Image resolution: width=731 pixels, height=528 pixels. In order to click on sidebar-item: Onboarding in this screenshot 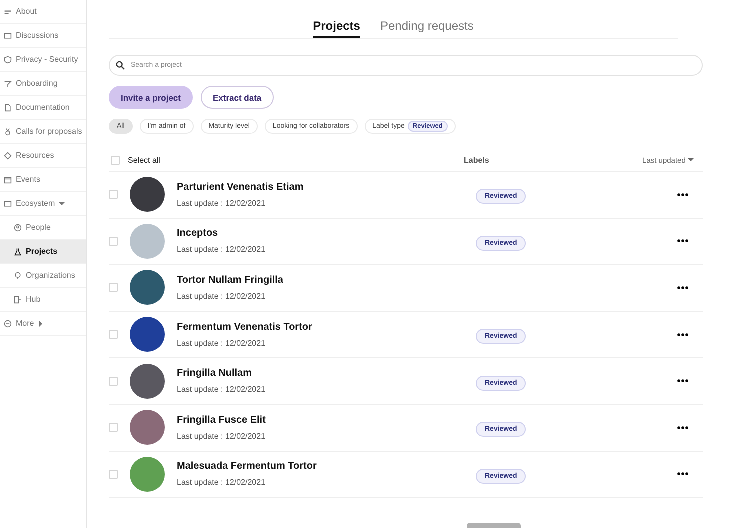, I will do `click(43, 84)`.